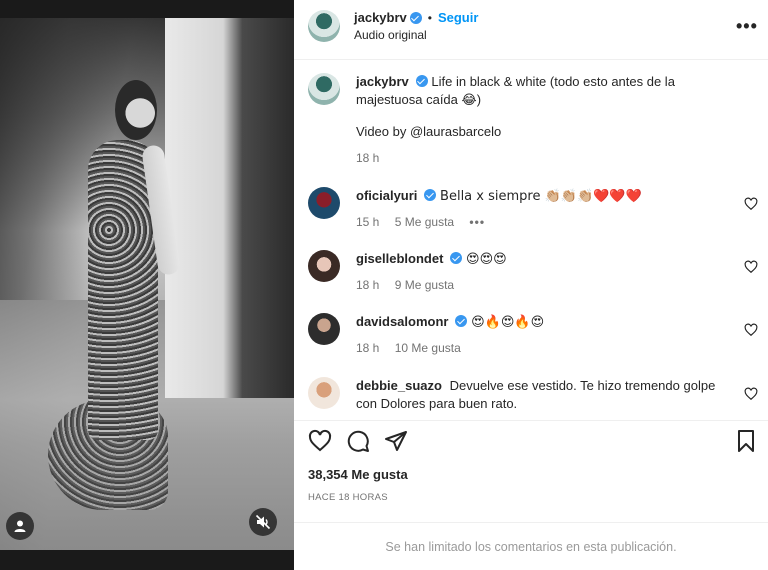 This screenshot has height=570, width=768. Describe the element at coordinates (531, 30) in the screenshot. I see `post-header: jackybrv • Seguir Audio original •••` at that location.